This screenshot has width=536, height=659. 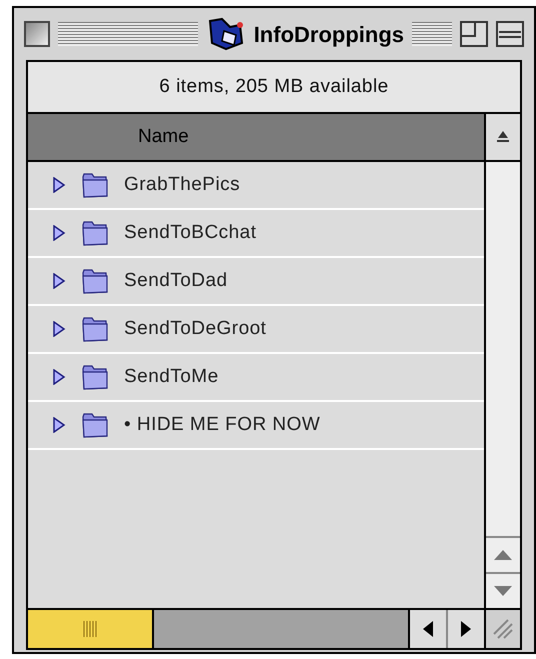 I want to click on folder-name: SendToMe, so click(x=171, y=376).